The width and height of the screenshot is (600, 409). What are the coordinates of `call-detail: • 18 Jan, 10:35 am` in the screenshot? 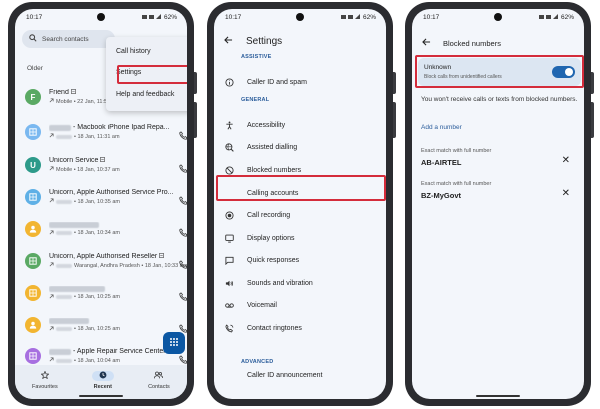 It's located at (97, 201).